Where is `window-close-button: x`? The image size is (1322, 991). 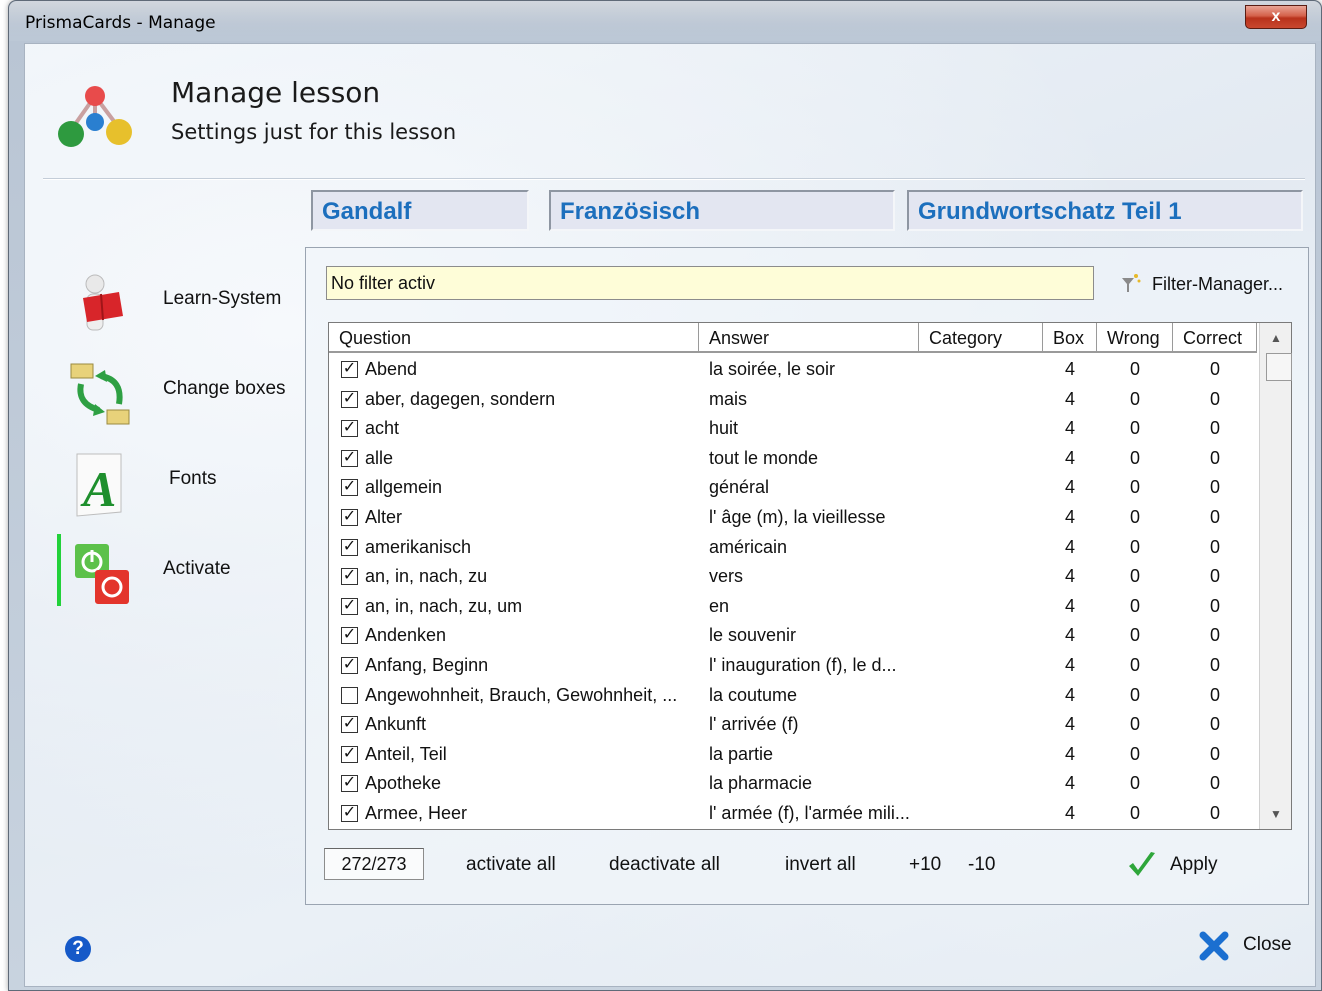
window-close-button: x is located at coordinates (1276, 17).